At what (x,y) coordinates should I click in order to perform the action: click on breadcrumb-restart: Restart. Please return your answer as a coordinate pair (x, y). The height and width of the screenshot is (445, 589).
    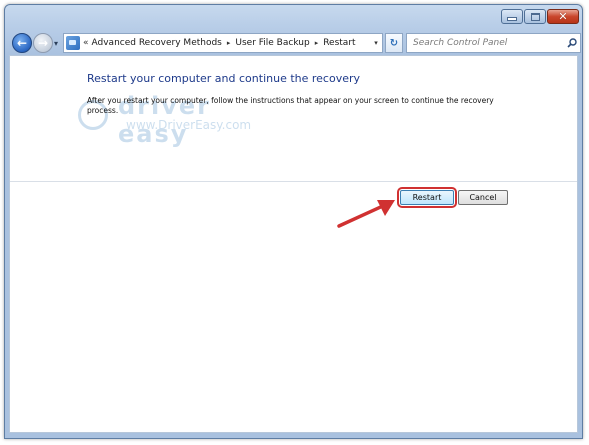
    Looking at the image, I should click on (339, 43).